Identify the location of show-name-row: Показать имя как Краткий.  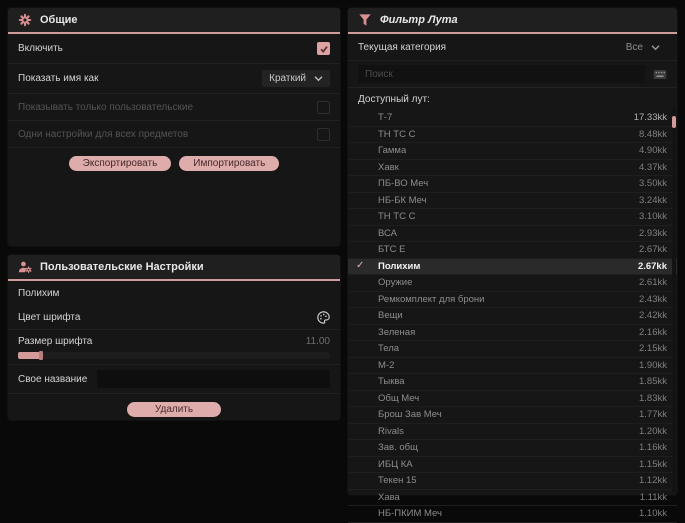
(174, 79).